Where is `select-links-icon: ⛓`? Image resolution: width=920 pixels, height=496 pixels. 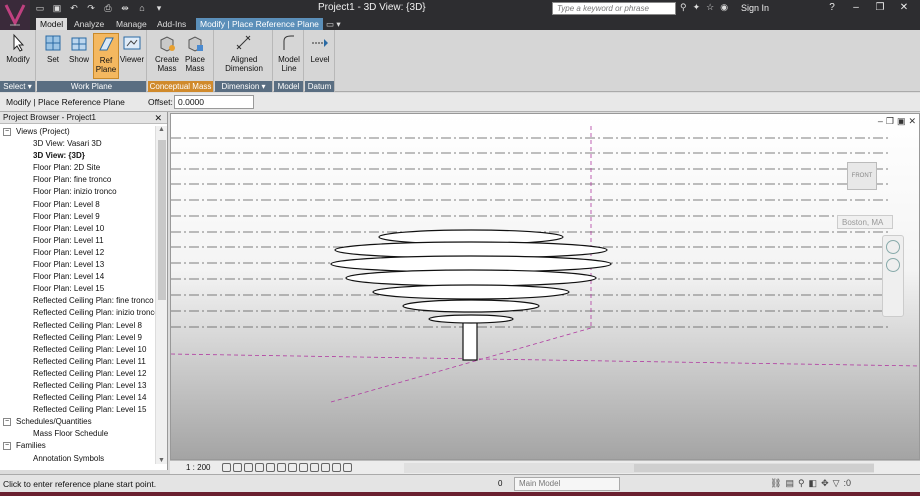 select-links-icon: ⛓ is located at coordinates (775, 483).